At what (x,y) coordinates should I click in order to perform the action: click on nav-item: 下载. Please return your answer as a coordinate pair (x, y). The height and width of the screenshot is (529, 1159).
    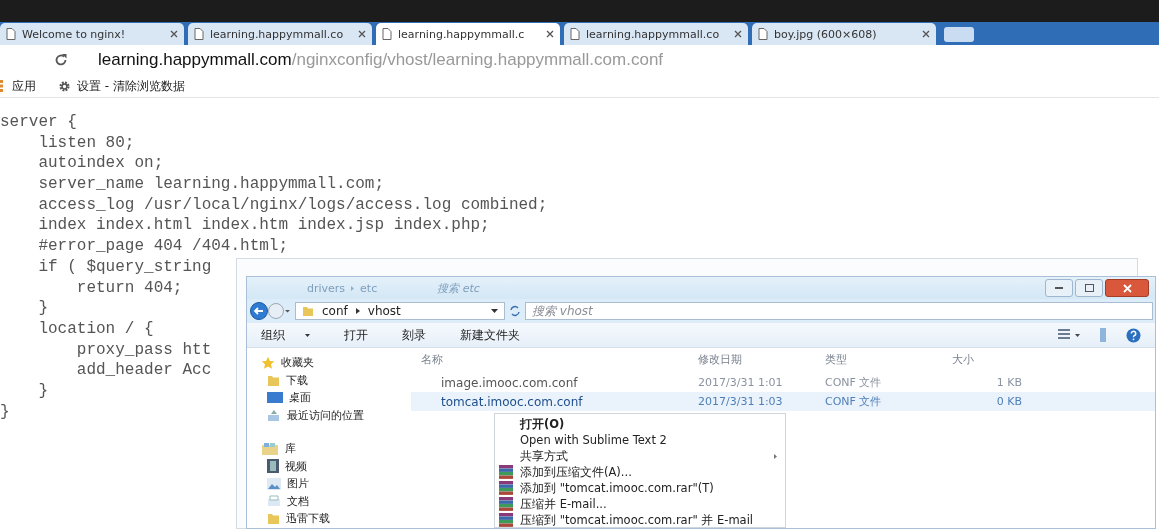
    Looking at the image, I should click on (329, 380).